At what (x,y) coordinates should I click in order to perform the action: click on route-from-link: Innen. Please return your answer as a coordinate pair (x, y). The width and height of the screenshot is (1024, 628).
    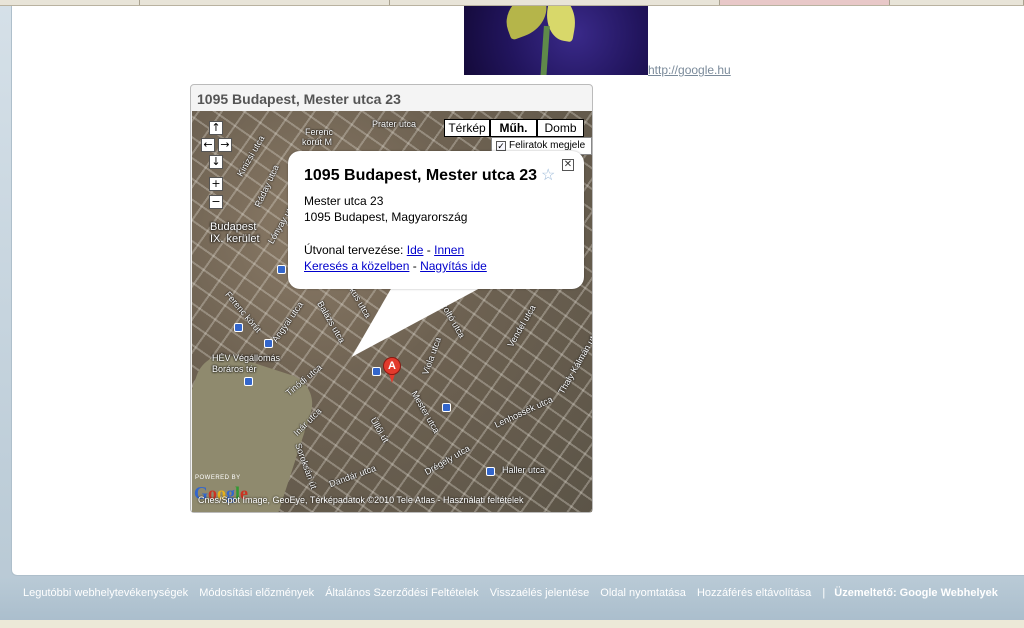
    Looking at the image, I should click on (449, 250).